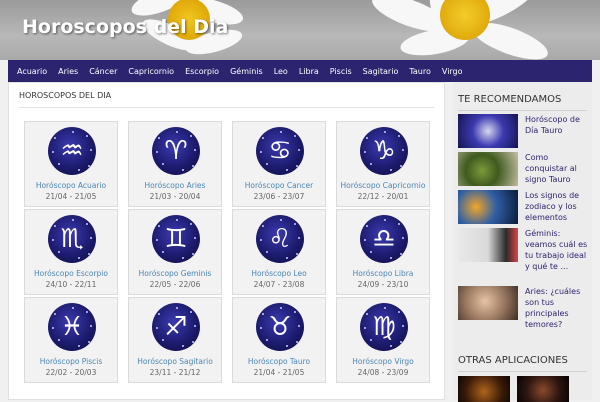  I want to click on nav-item: Sagitario, so click(381, 71).